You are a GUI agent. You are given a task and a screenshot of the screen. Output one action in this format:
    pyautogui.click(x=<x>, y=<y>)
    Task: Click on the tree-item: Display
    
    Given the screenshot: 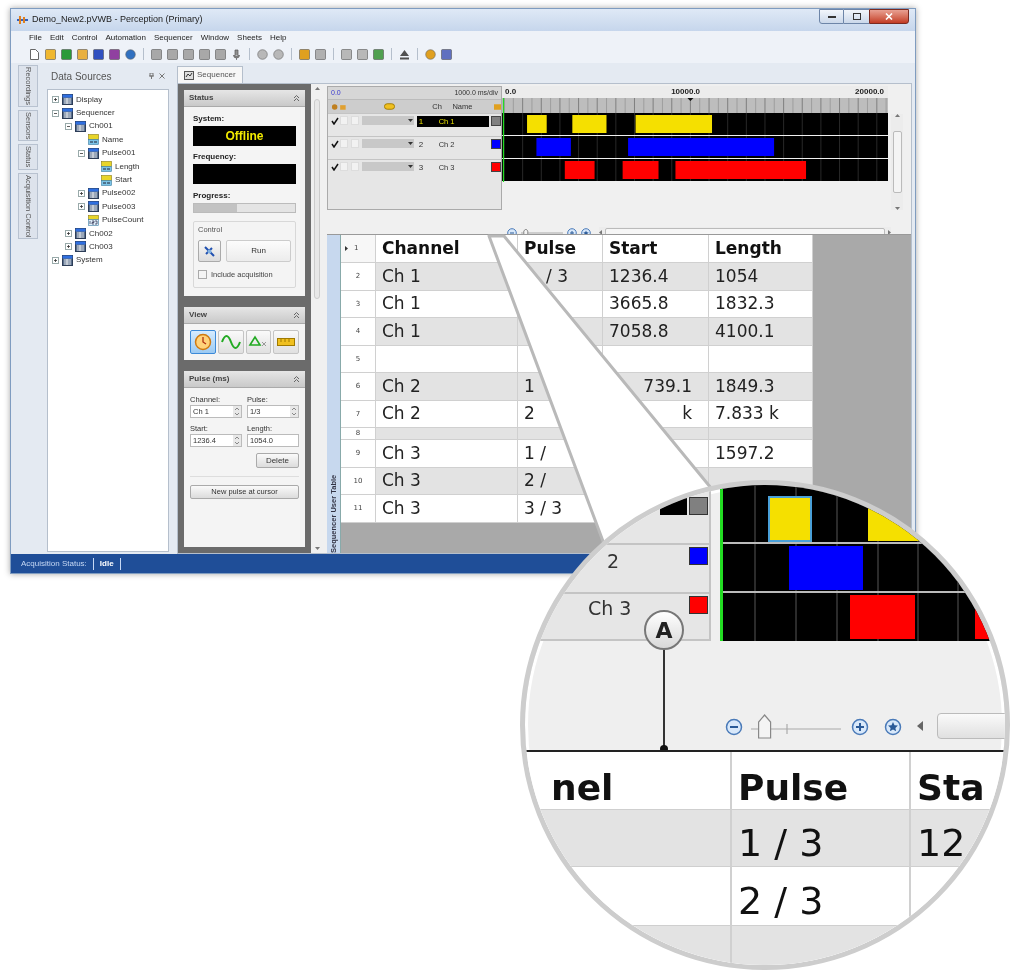 What is the action you would take?
    pyautogui.click(x=89, y=99)
    